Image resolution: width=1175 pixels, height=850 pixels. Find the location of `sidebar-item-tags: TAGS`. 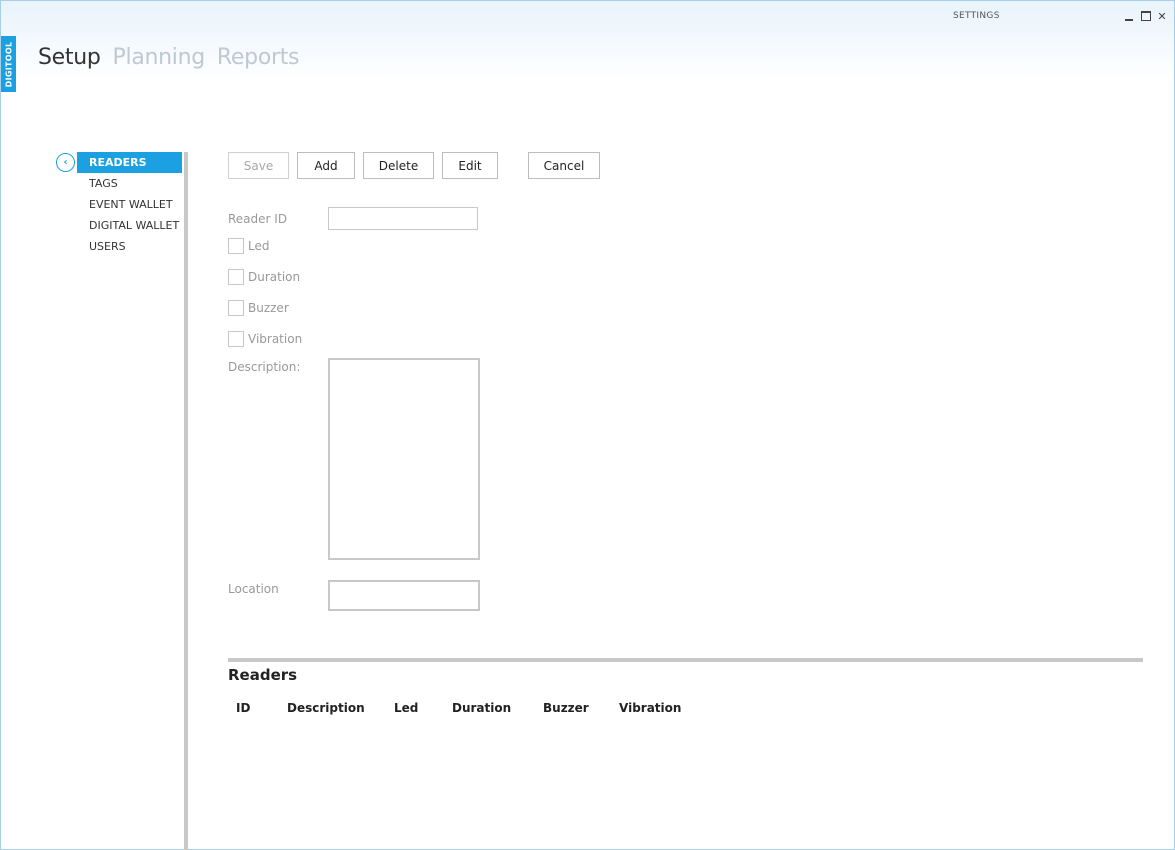

sidebar-item-tags: TAGS is located at coordinates (129, 183).